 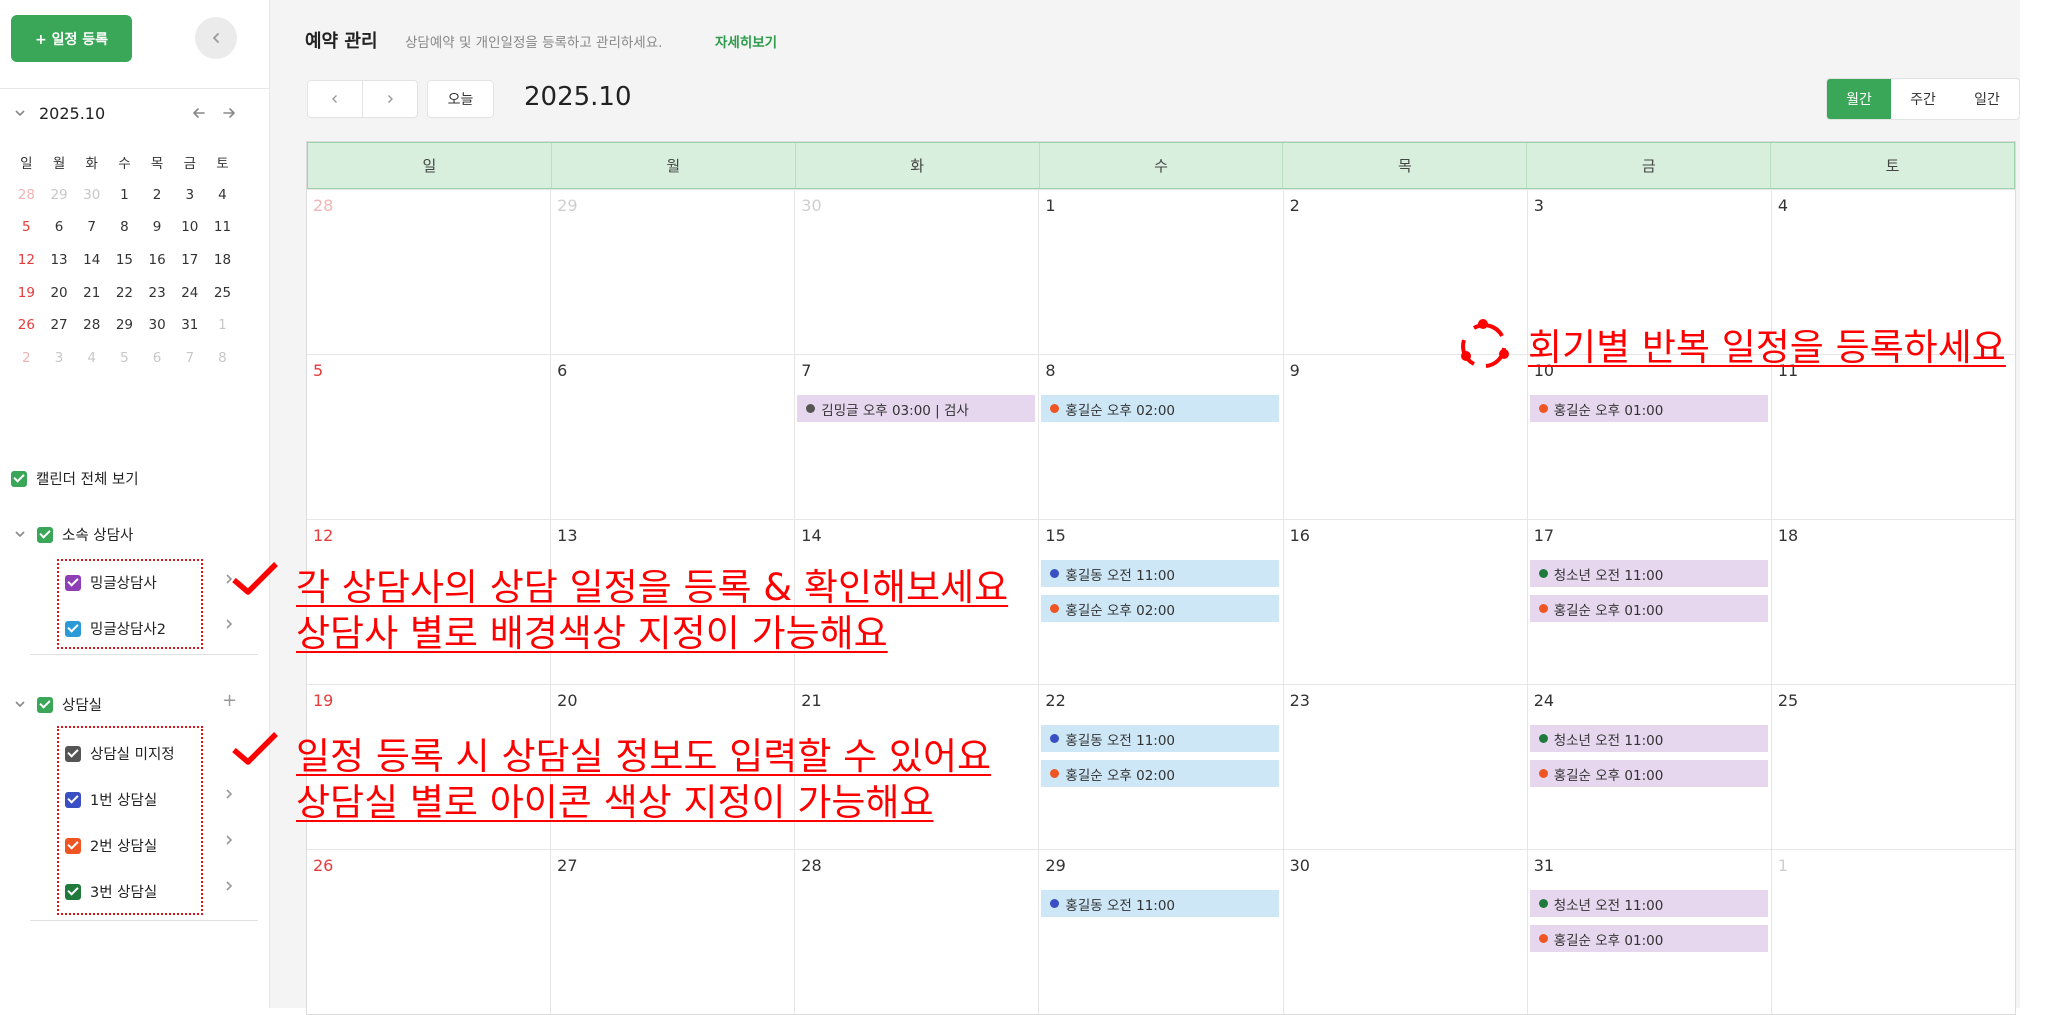 What do you see at coordinates (59, 293) in the screenshot?
I see `mini-day-cell: 20` at bounding box center [59, 293].